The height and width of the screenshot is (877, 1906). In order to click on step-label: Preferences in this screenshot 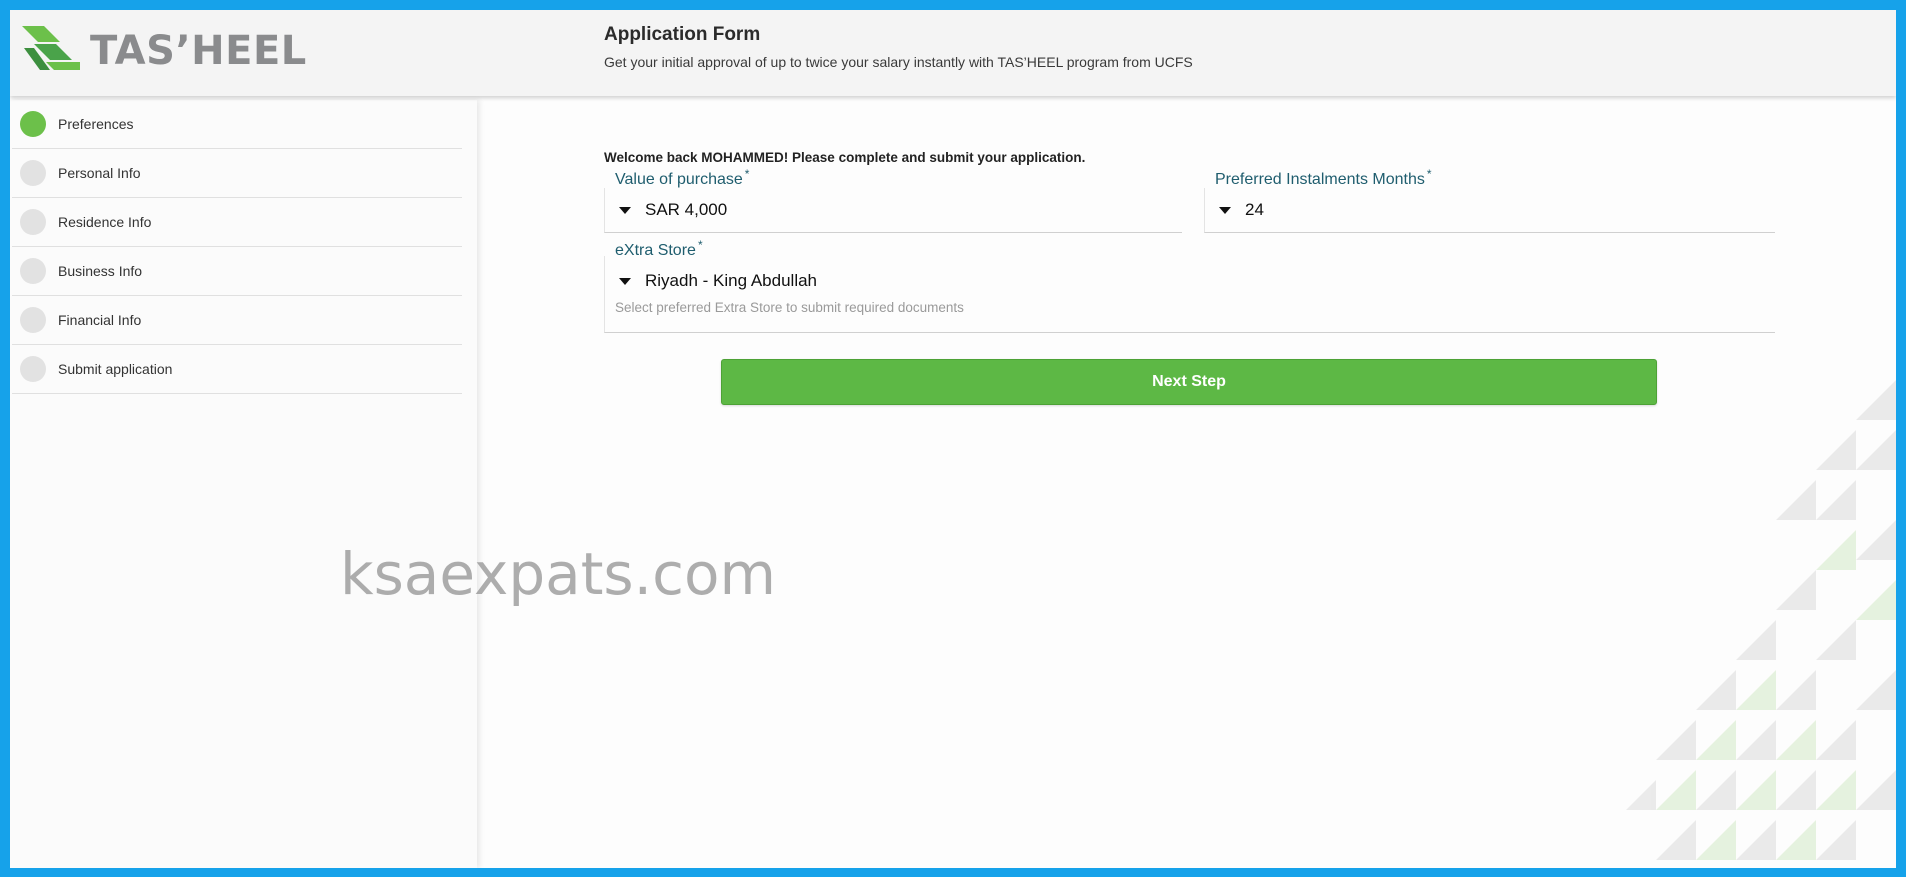, I will do `click(96, 124)`.